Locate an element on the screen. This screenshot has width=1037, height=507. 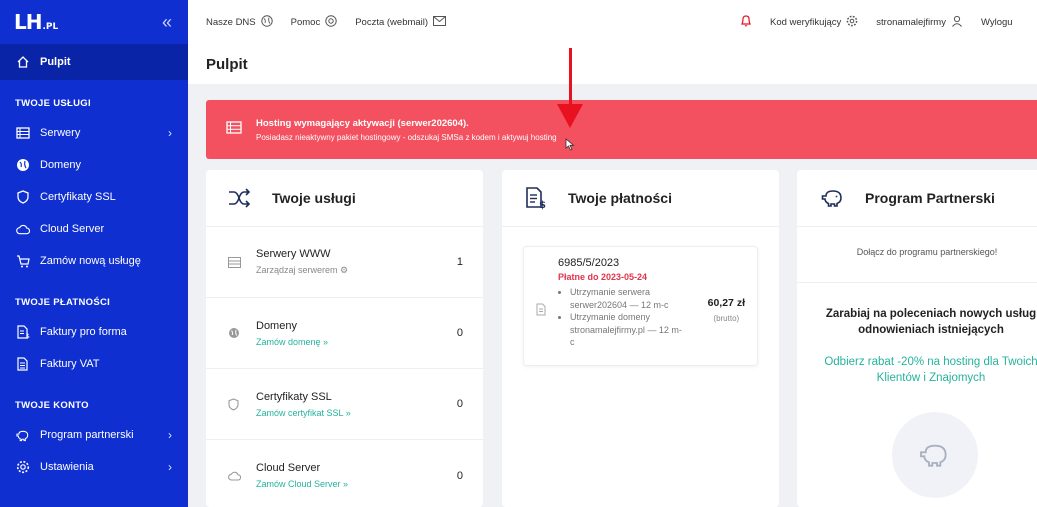
sidebar-item-settings: Ustawienia › is located at coordinates (94, 467).